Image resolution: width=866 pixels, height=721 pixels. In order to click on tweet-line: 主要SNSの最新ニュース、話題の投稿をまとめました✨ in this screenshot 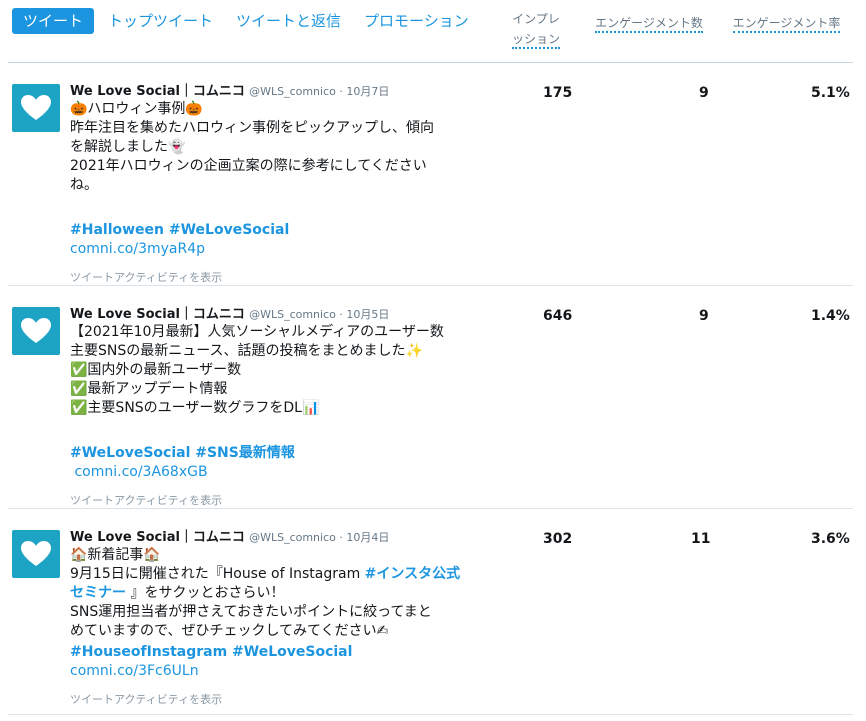, I will do `click(246, 351)`.